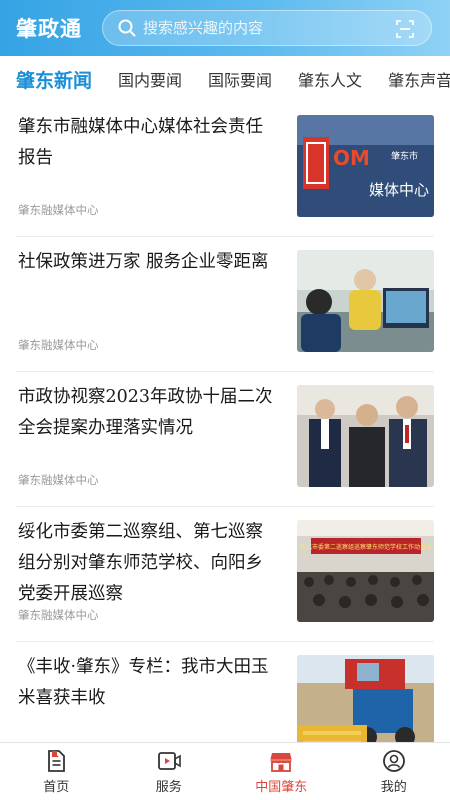 This screenshot has width=450, height=800. What do you see at coordinates (149, 683) in the screenshot?
I see `news-title: 《丰收·肇东》专栏：我市大田玉米喜获丰收` at bounding box center [149, 683].